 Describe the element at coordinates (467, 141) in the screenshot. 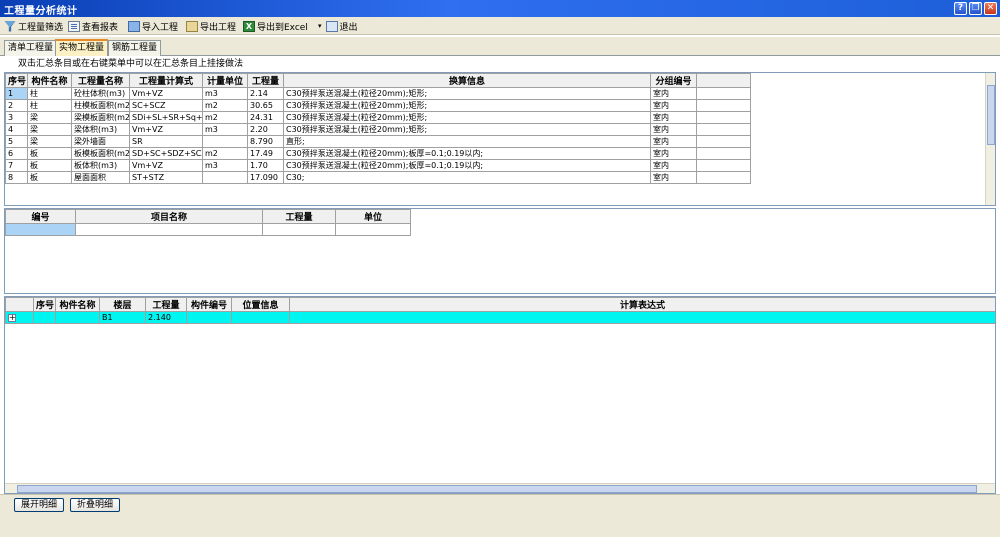

I see `table-cell: 直形;` at that location.